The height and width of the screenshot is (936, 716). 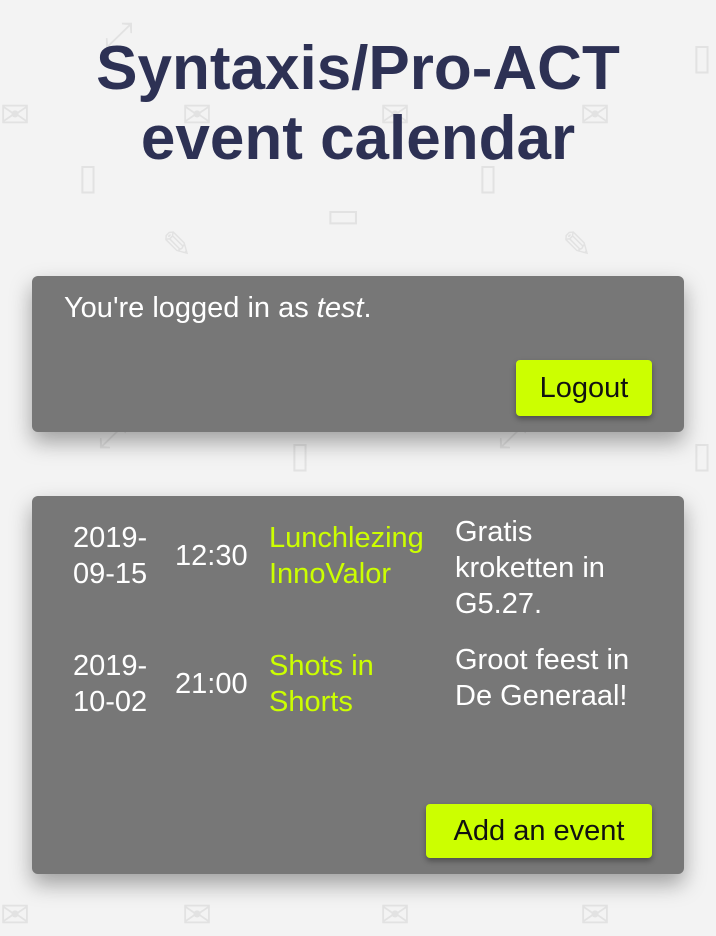 I want to click on add-event-button: Add an event, so click(x=539, y=831).